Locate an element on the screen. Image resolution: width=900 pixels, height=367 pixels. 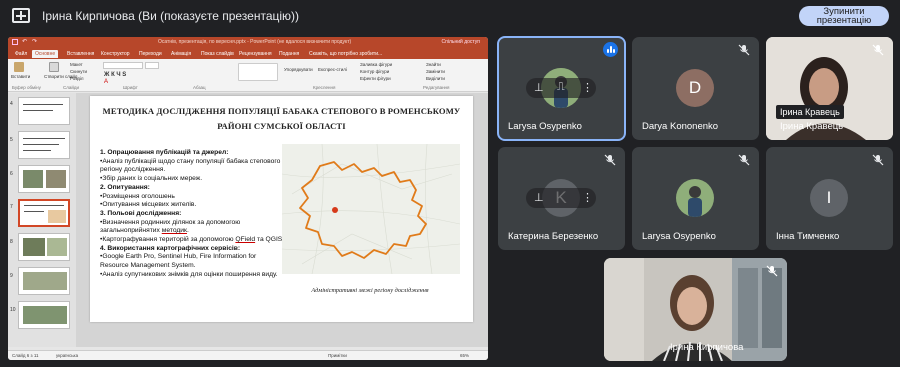
shape-fill-label: Заливка фігури is located at coordinates (376, 64).